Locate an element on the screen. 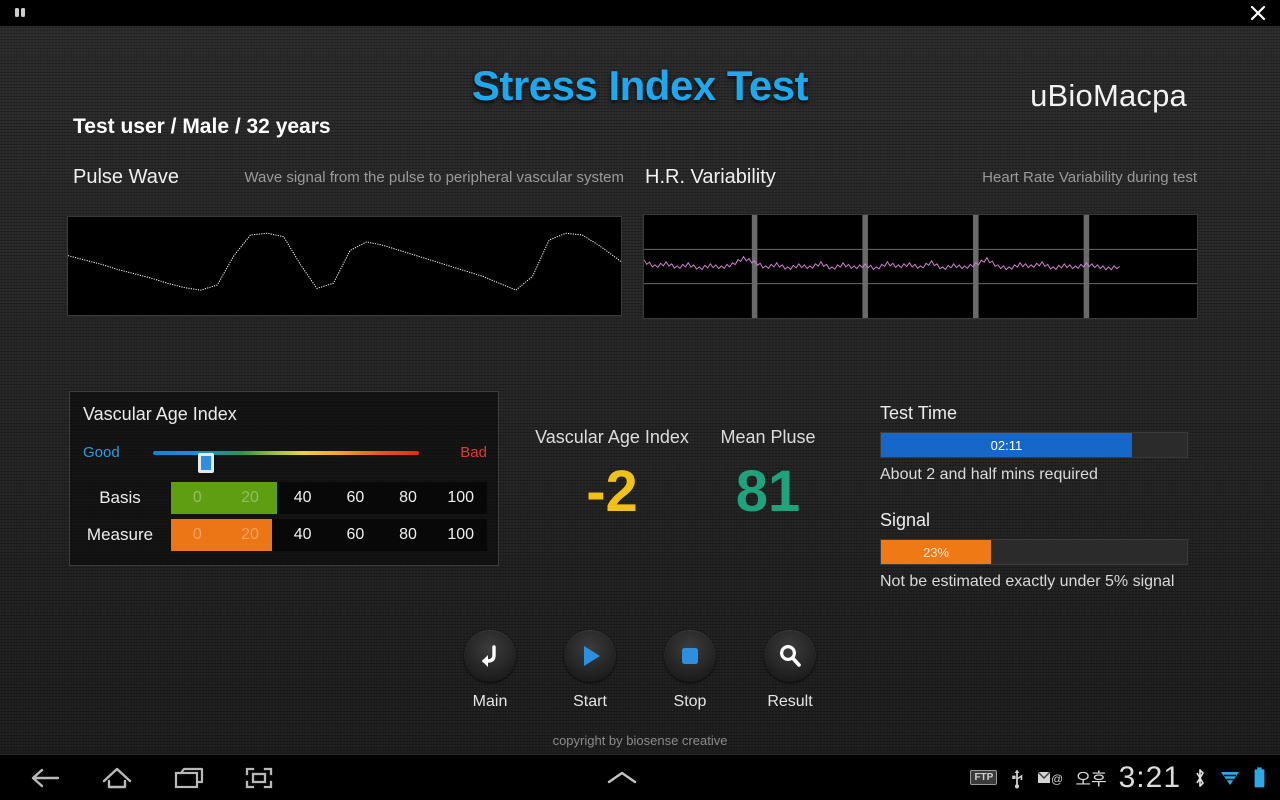 The width and height of the screenshot is (1280, 800). start-button: Start is located at coordinates (590, 670).